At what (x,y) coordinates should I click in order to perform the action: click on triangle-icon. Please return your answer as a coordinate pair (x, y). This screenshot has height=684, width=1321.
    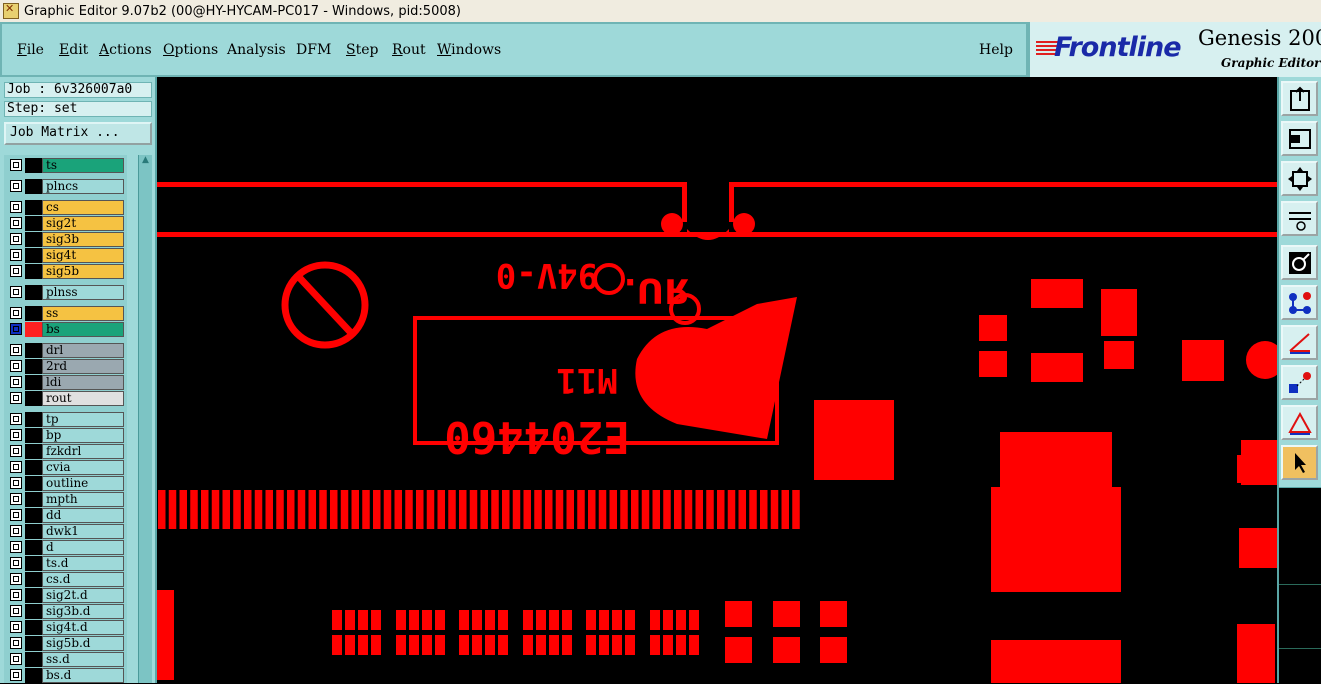
    Looking at the image, I should click on (1299, 422).